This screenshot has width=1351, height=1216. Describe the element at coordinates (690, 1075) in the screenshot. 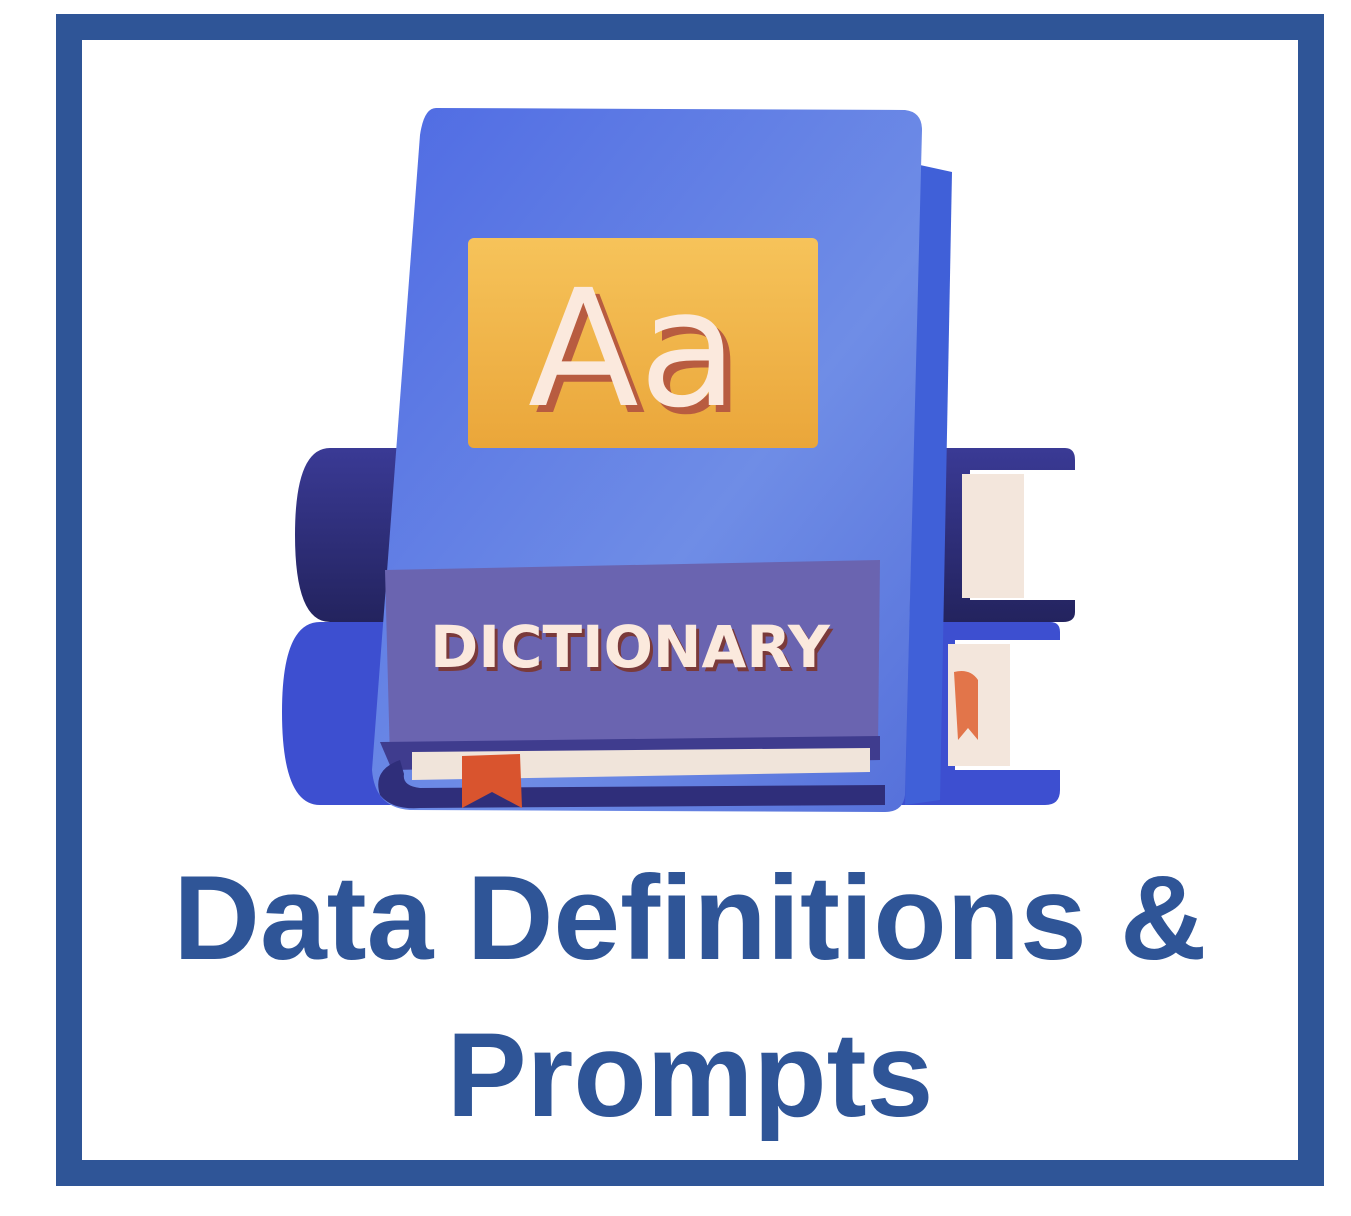

I see `caption-line-2: Prompts` at that location.